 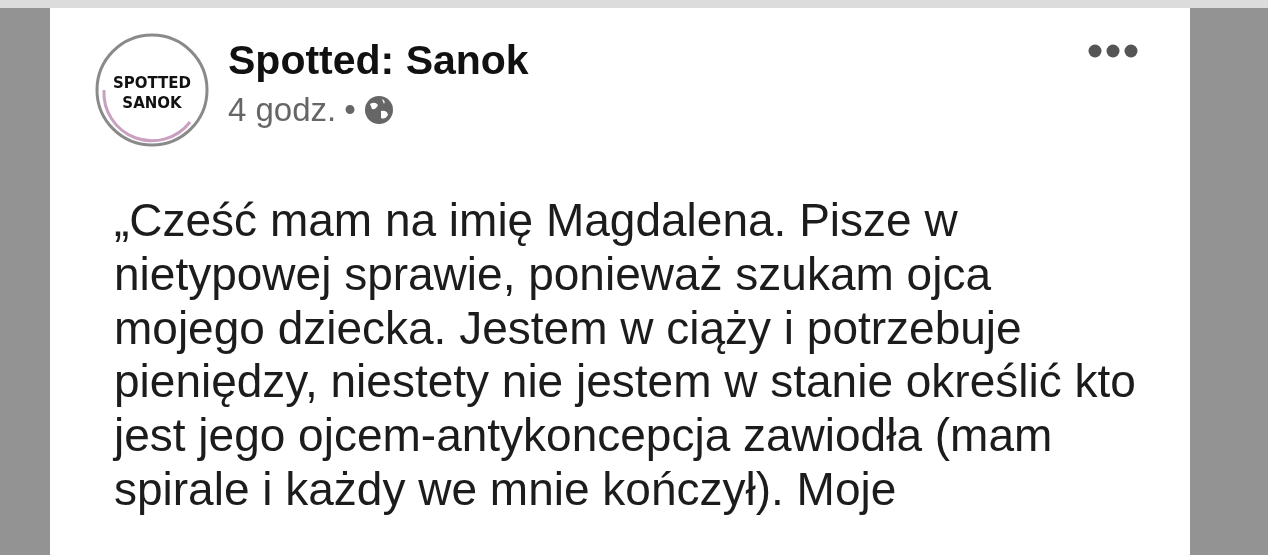 I want to click on more-options-icon, so click(x=1113, y=51).